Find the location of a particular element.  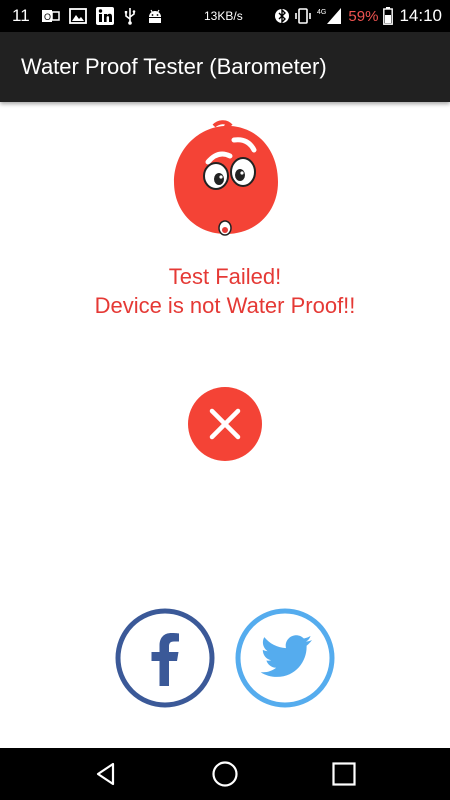

facebook-icon is located at coordinates (165, 658).